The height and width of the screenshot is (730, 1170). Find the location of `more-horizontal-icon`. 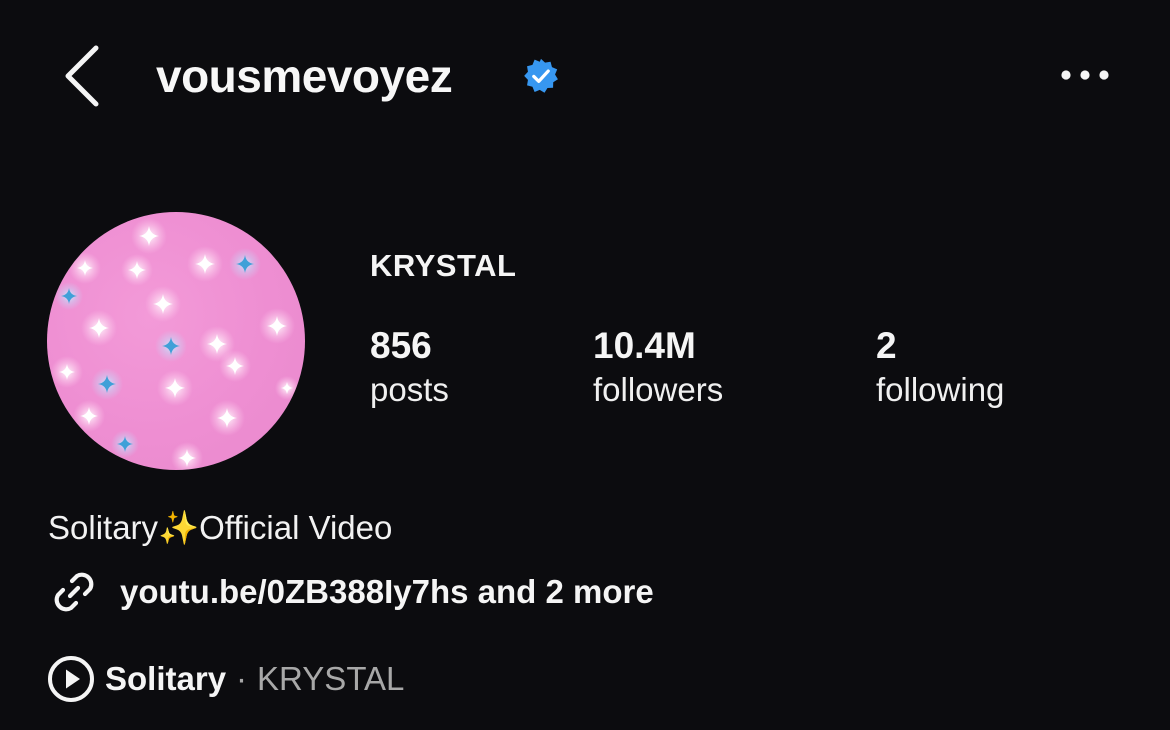

more-horizontal-icon is located at coordinates (1085, 75).